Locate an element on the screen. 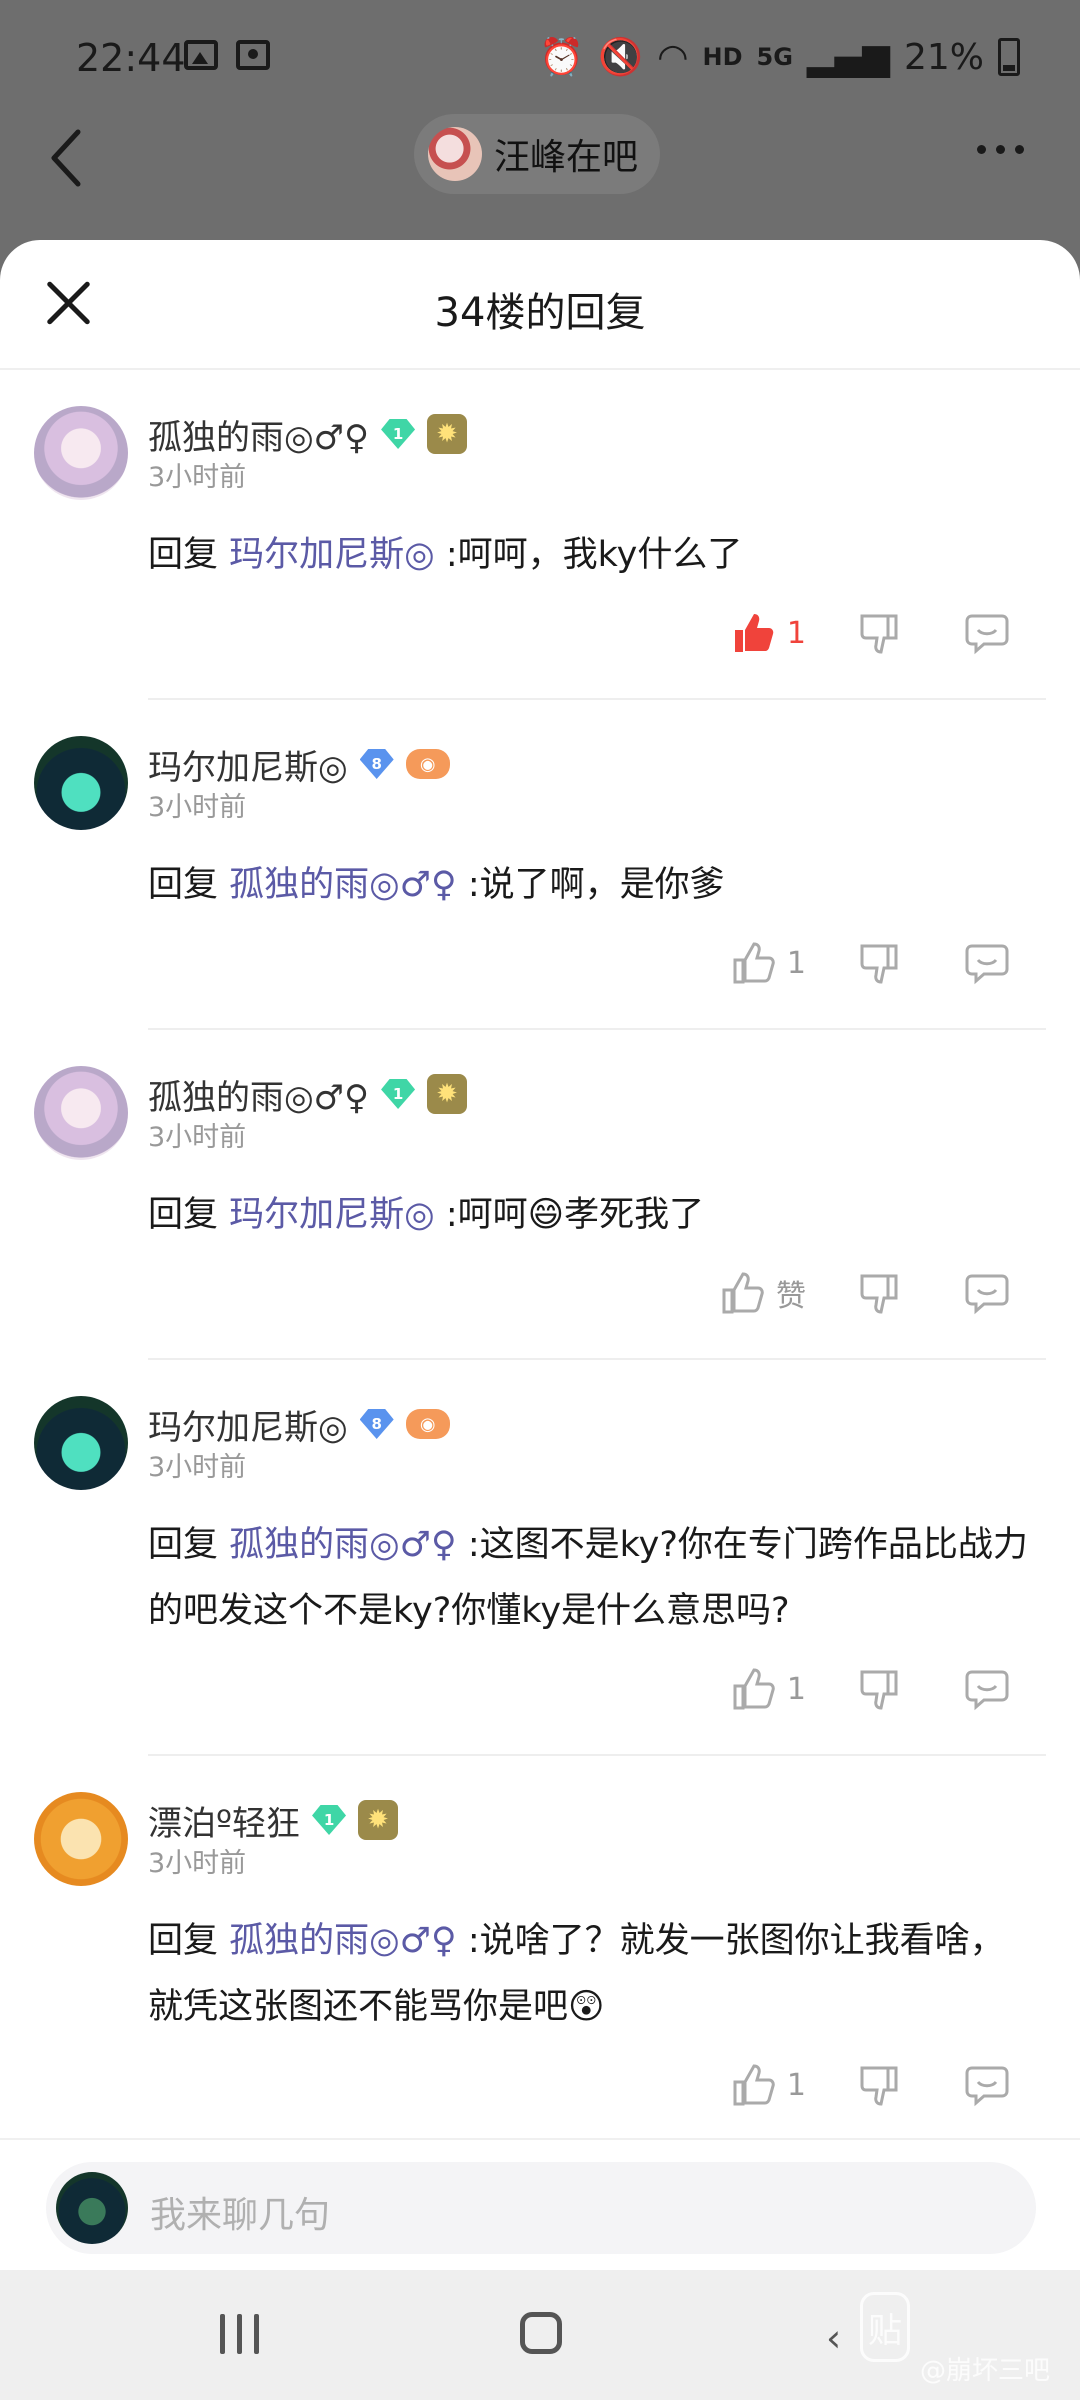  signal-icon: ▂▄▆ is located at coordinates (848, 57).